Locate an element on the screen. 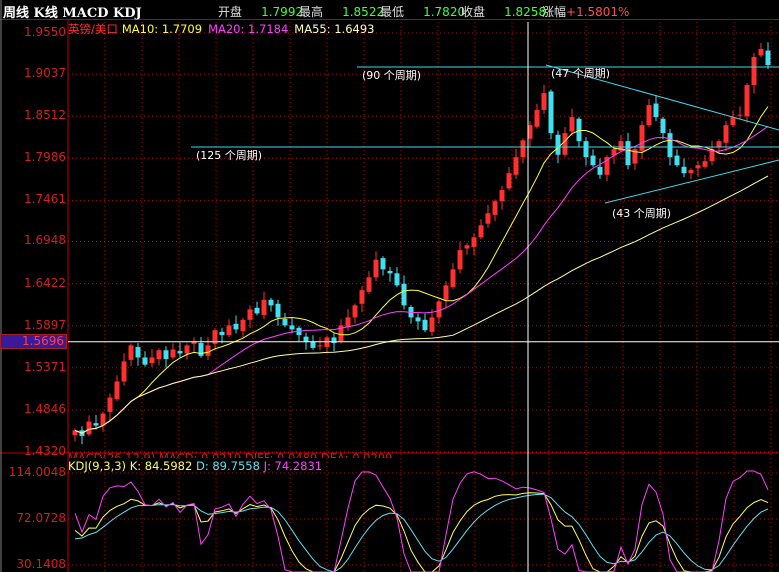  symbol-label: 英镑/美口 is located at coordinates (93, 29).